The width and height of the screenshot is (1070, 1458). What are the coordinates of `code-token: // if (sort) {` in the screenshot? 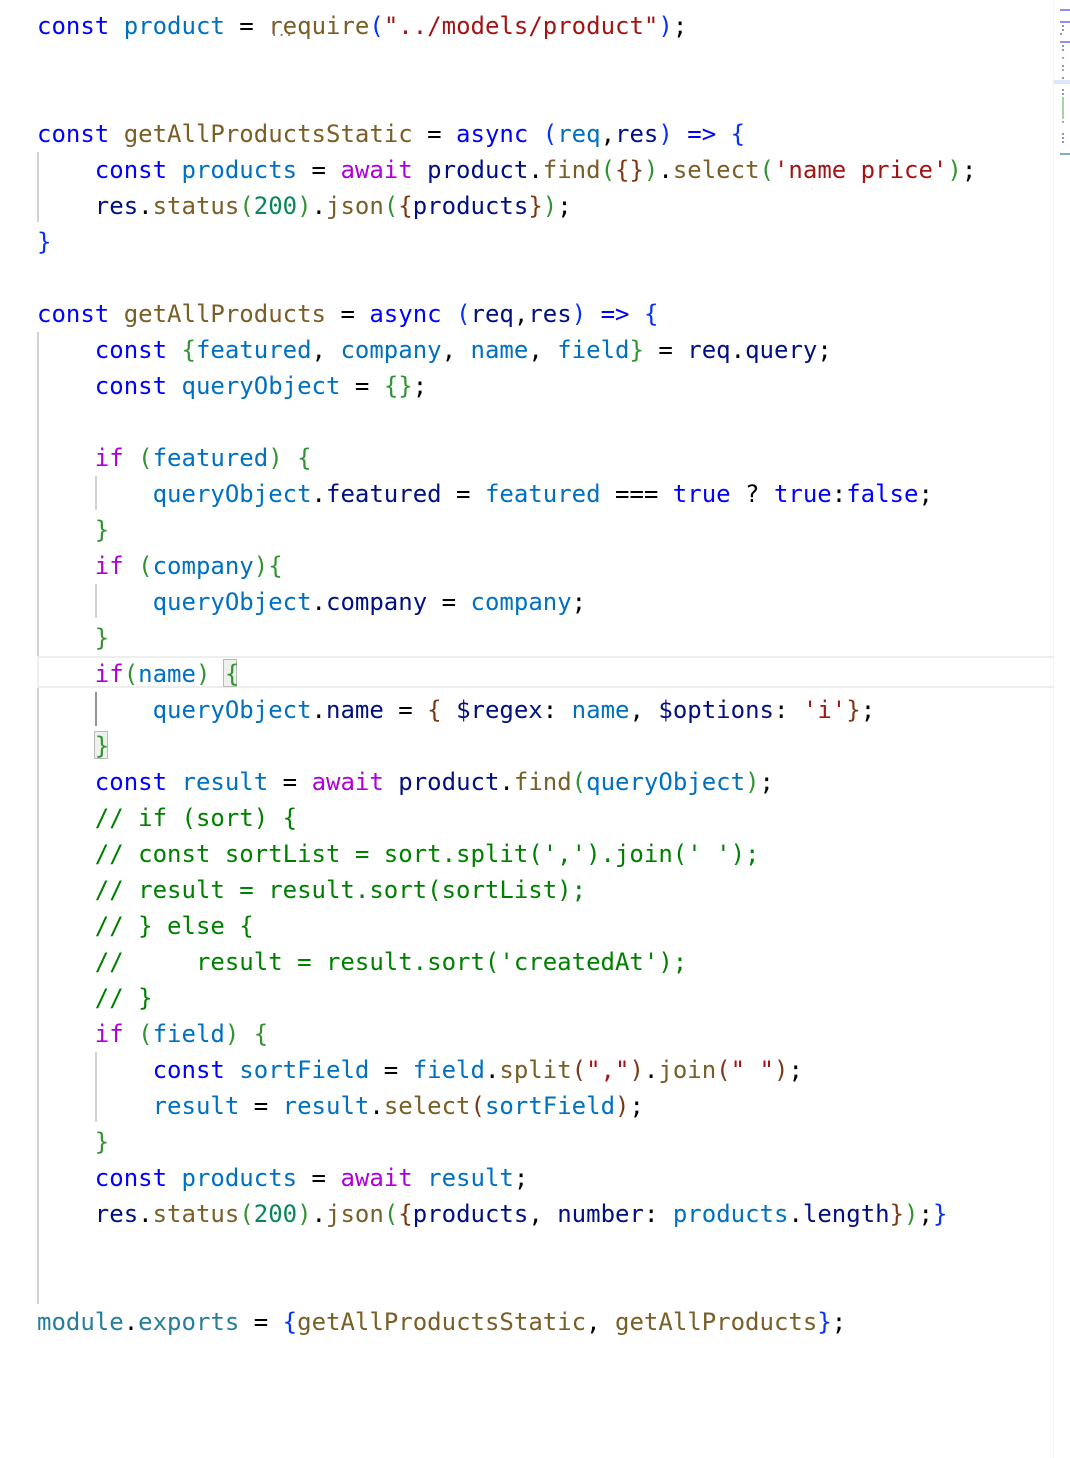 It's located at (196, 818).